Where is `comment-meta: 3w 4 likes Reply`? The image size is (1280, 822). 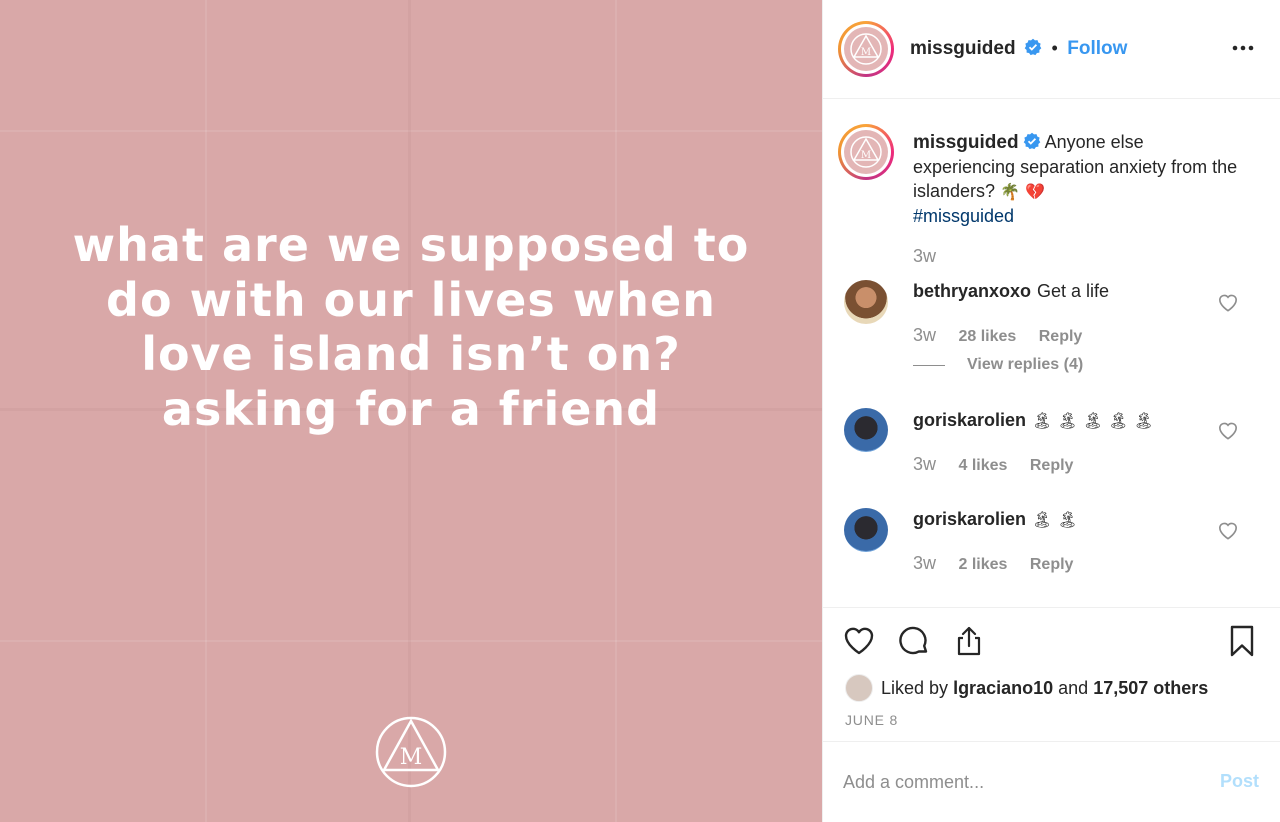
comment-meta: 3w 4 likes Reply is located at coordinates (993, 464).